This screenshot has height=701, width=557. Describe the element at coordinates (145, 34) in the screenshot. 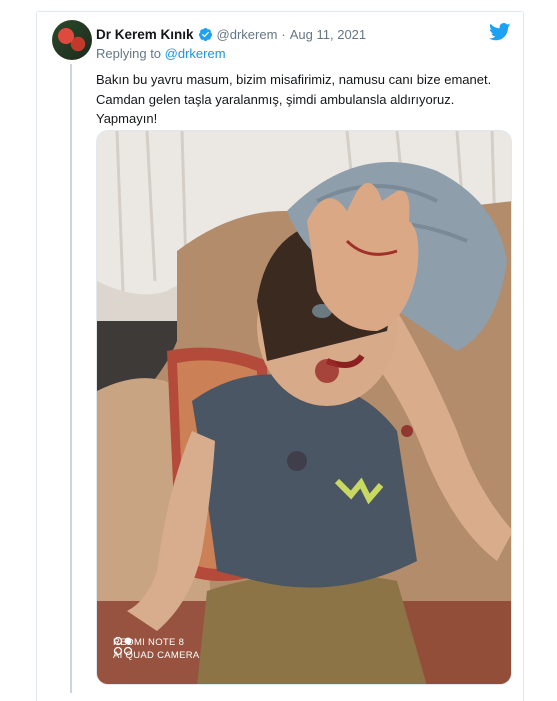

I see `author-name: Dr Kerem Kınık` at that location.